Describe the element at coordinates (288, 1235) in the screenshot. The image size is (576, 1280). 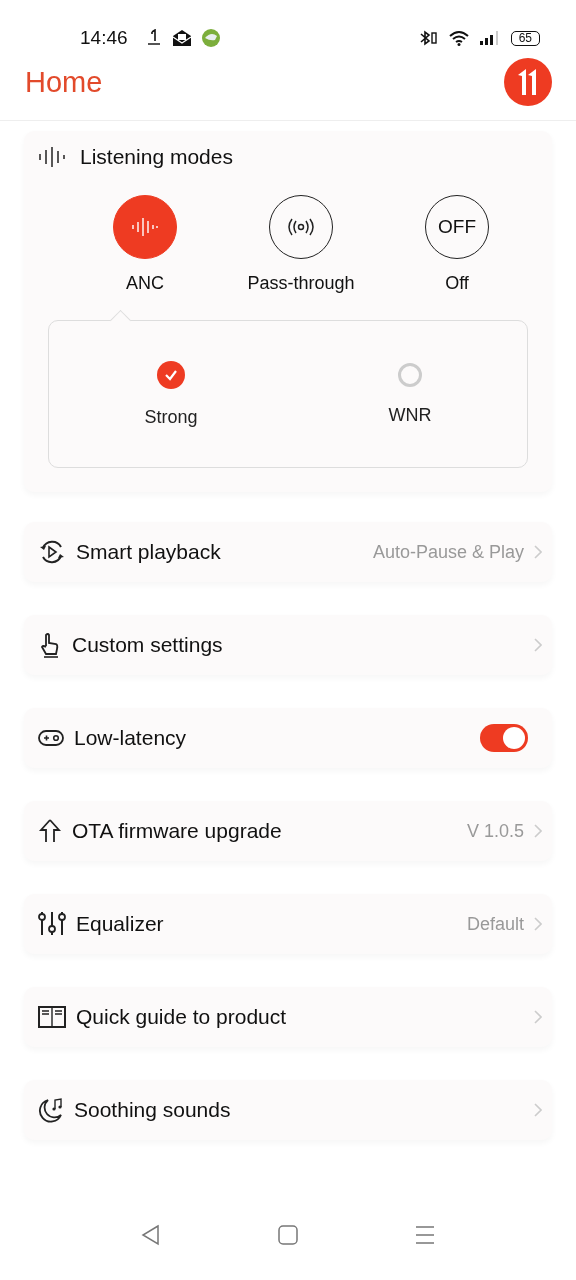
I see `home-icon` at that location.